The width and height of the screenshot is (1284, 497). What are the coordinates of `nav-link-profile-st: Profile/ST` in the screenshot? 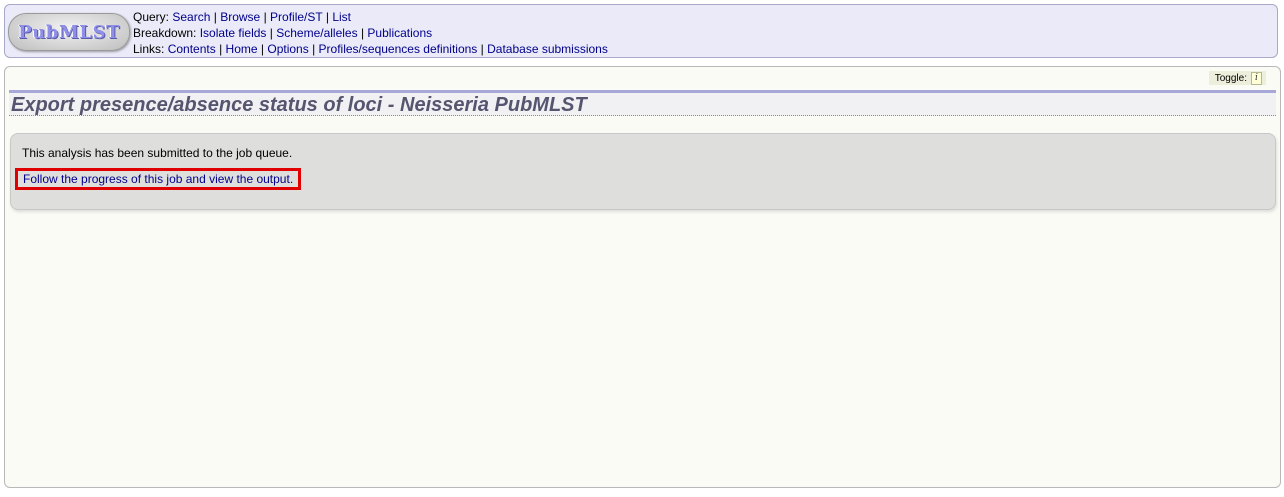 It's located at (296, 17).